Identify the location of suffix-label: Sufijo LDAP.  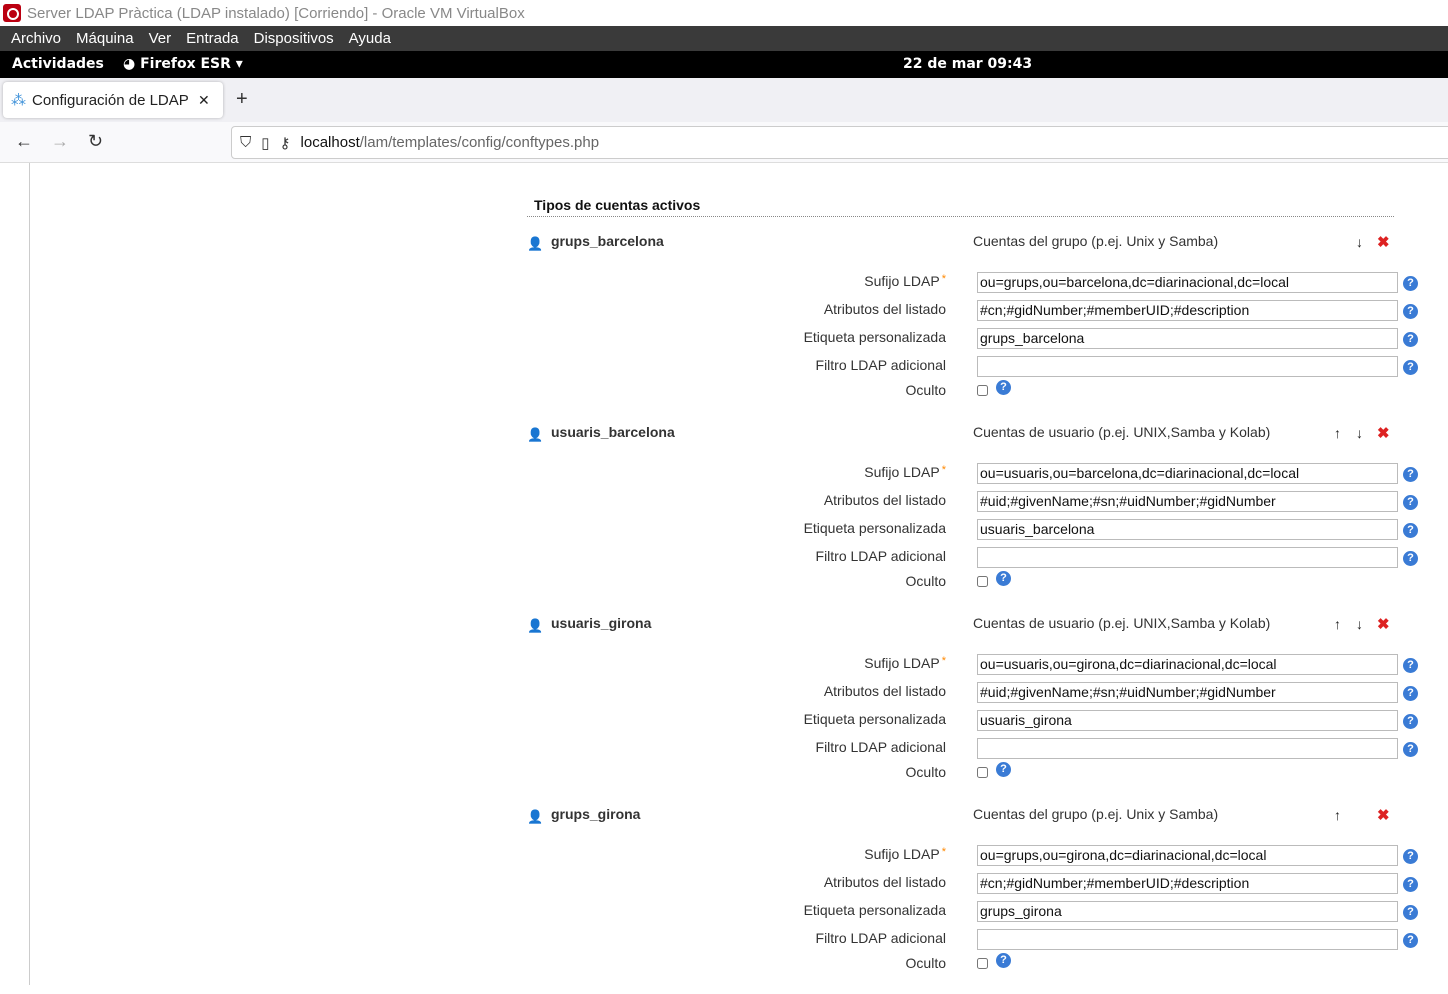
(902, 663).